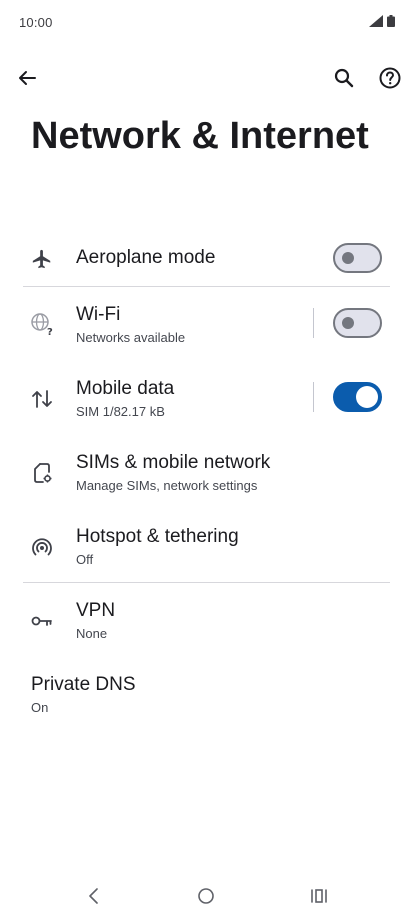  What do you see at coordinates (206, 555) in the screenshot?
I see `hotspot-row: Hotspot & tethering Off` at bounding box center [206, 555].